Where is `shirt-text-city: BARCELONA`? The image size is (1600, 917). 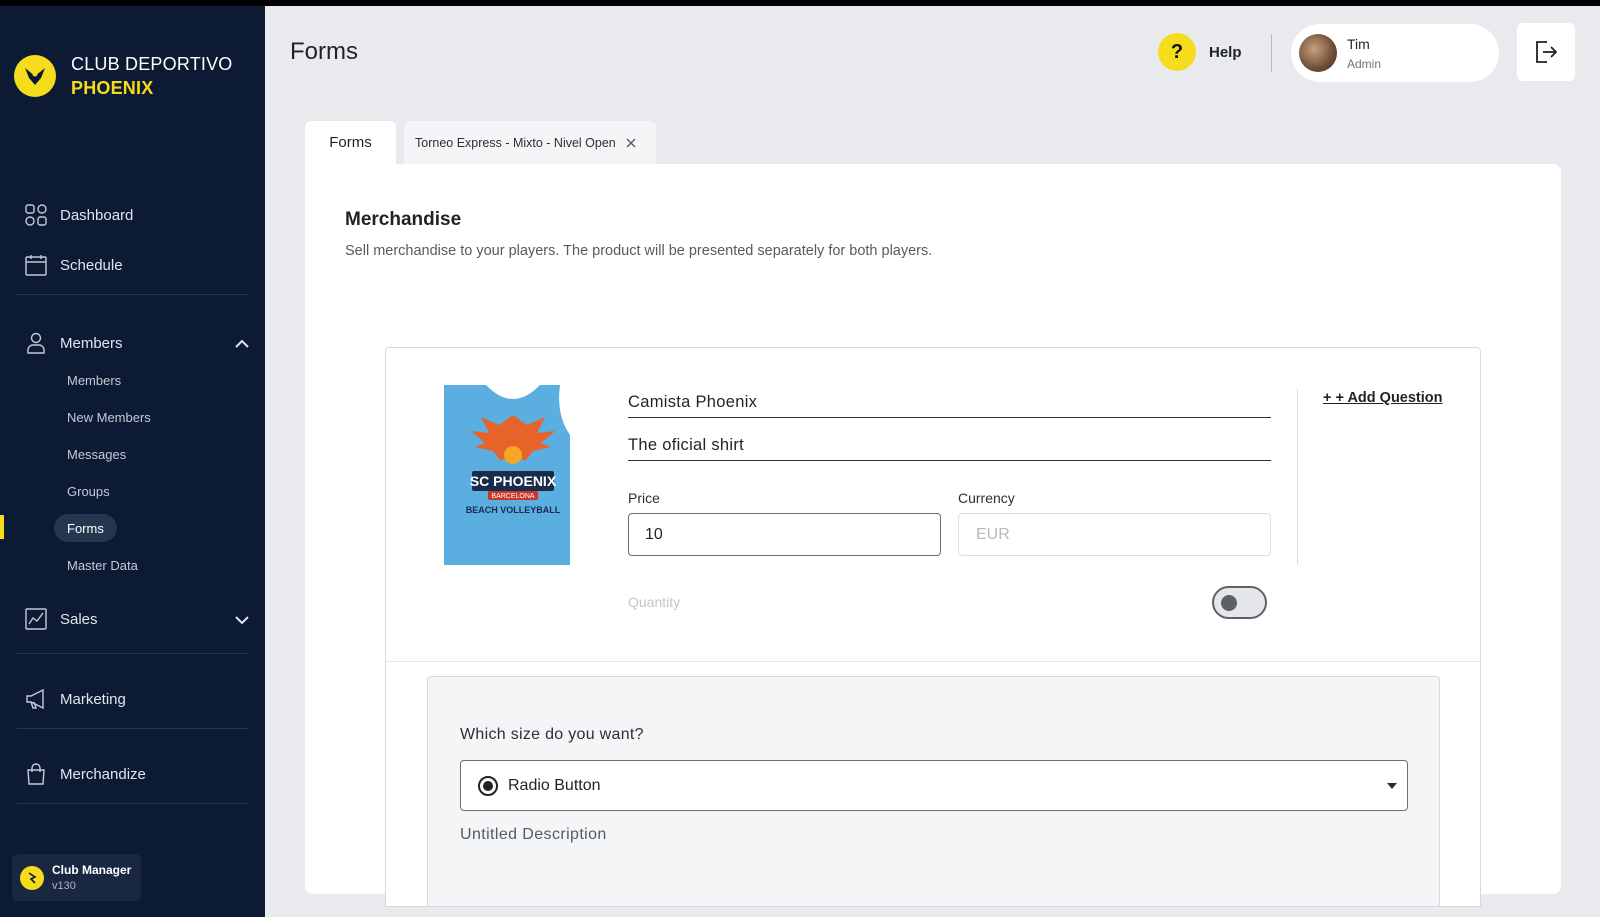 shirt-text-city: BARCELONA is located at coordinates (513, 496).